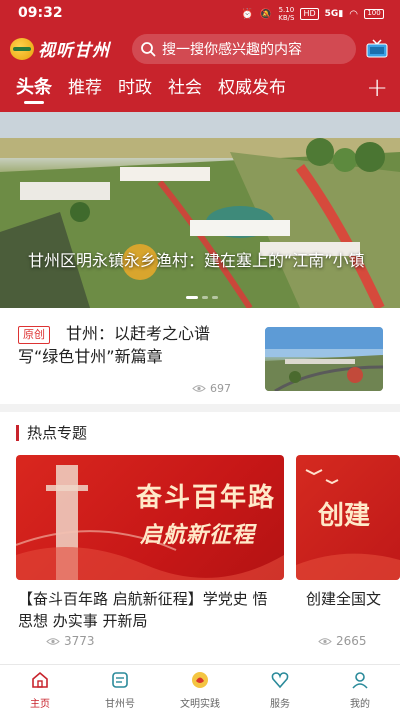  I want to click on status-bar: 09:32 ⏰ 🔕 5.10 KB/S HD 5G▮ ◠ 100, so click(200, 13).